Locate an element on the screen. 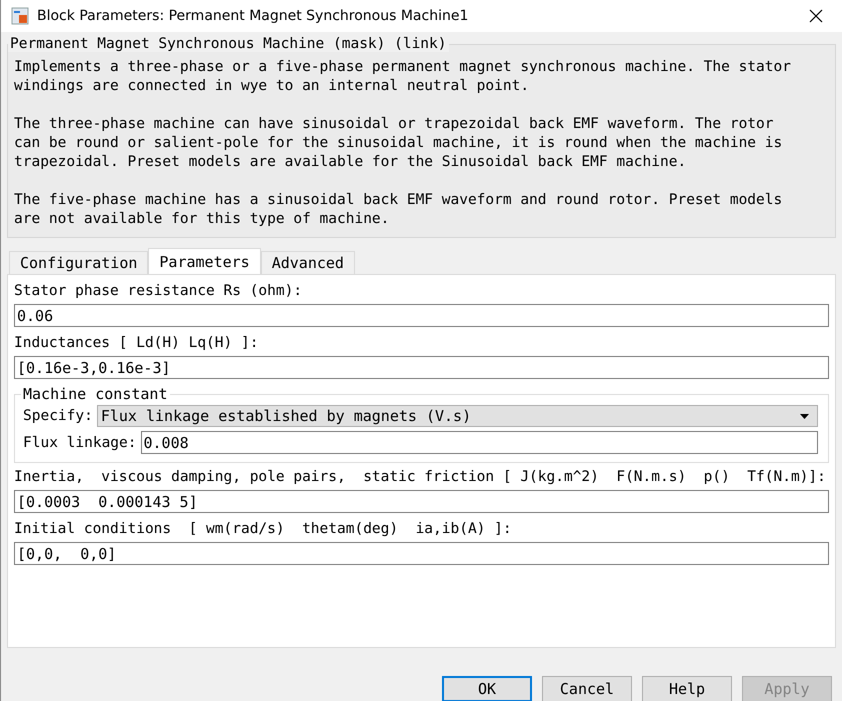 This screenshot has height=701, width=842. window-title: Block Parameters: Permanent Magnet Synchronous Machine1 is located at coordinates (253, 16).